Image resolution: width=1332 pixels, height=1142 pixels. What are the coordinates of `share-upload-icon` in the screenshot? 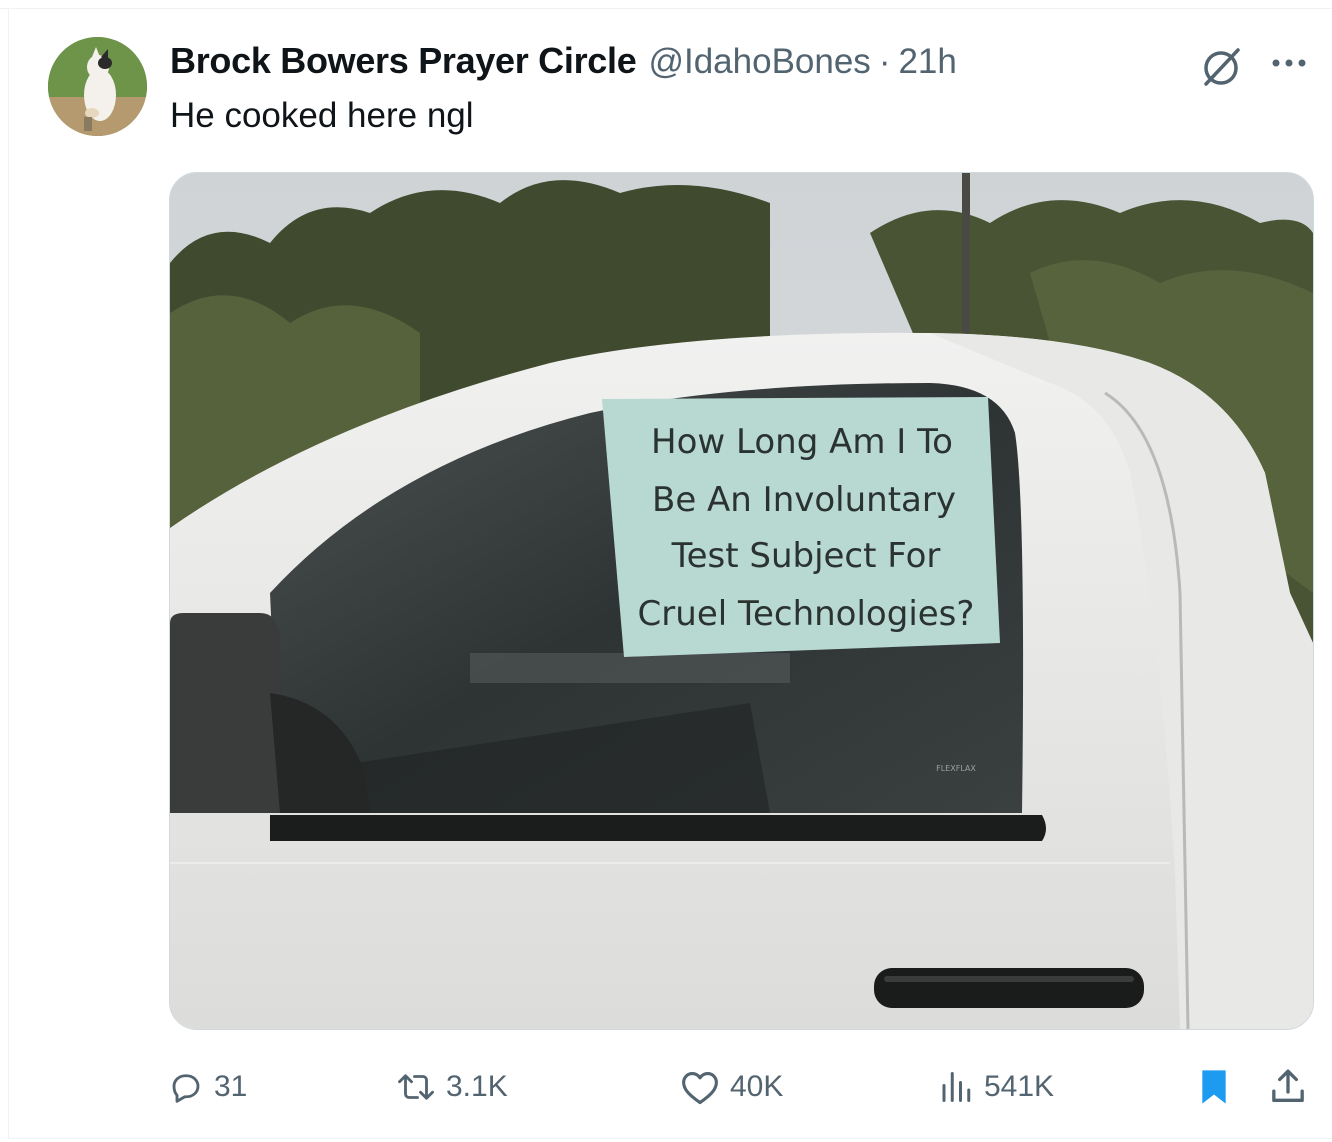 It's located at (1288, 1085).